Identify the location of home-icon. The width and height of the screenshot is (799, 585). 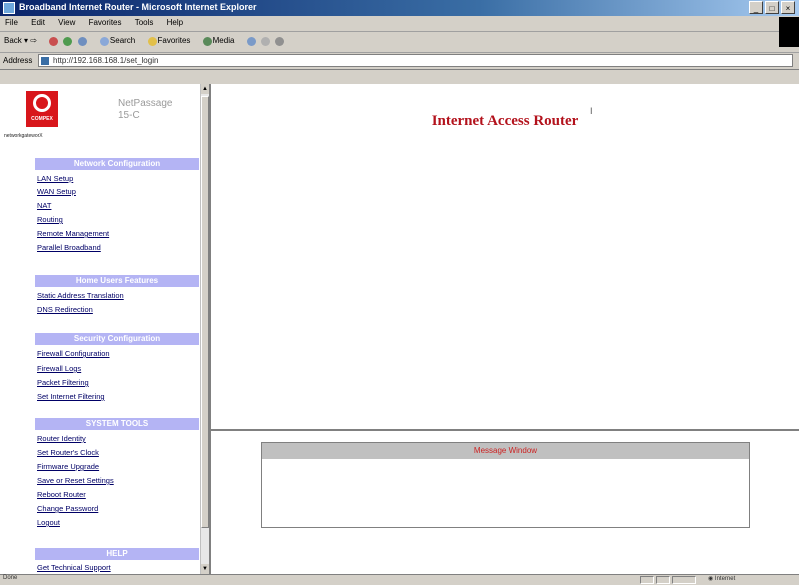
(82, 41).